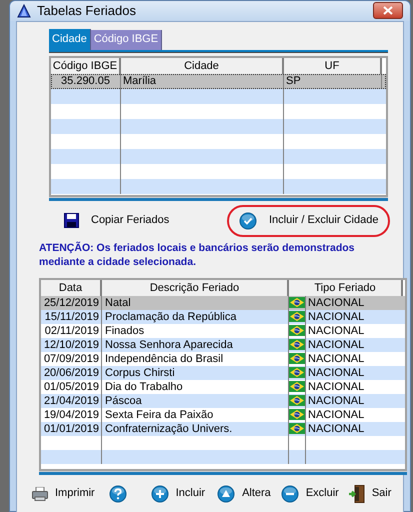 Image resolution: width=413 pixels, height=512 pixels. I want to click on printer-icon, so click(40, 493).